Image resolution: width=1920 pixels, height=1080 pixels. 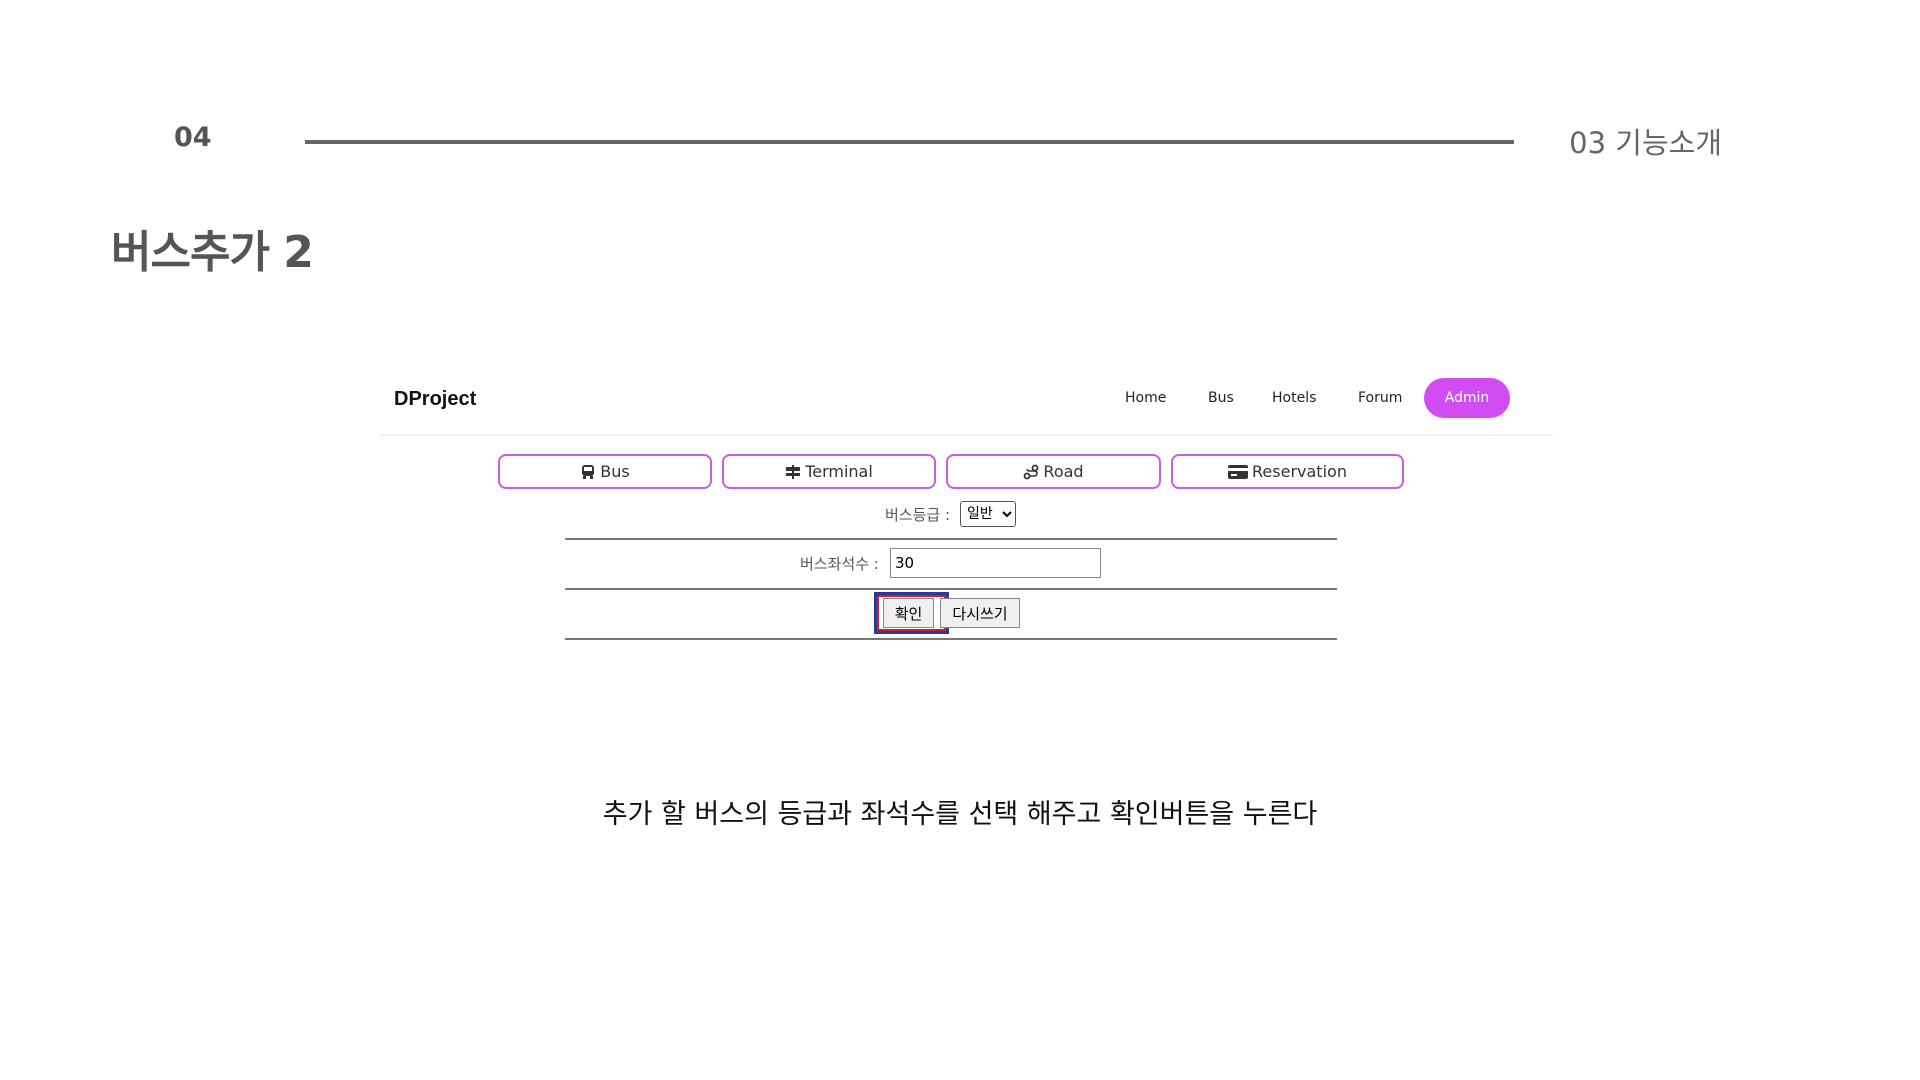 I want to click on grade-label: 버스등급 :, so click(x=918, y=515).